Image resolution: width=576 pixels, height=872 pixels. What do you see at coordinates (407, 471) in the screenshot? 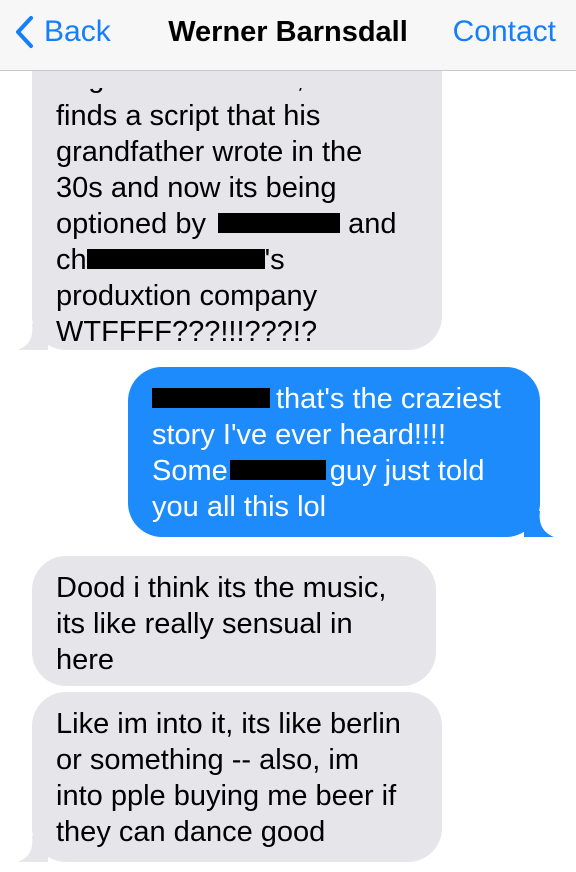
I see `message-text: guy just told` at bounding box center [407, 471].